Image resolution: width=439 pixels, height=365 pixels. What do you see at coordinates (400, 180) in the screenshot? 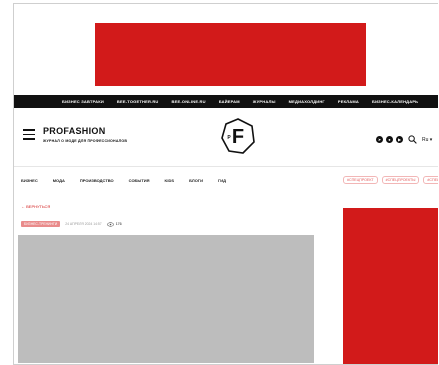
I see `special-projects-pill: #Спецпроекты` at bounding box center [400, 180].